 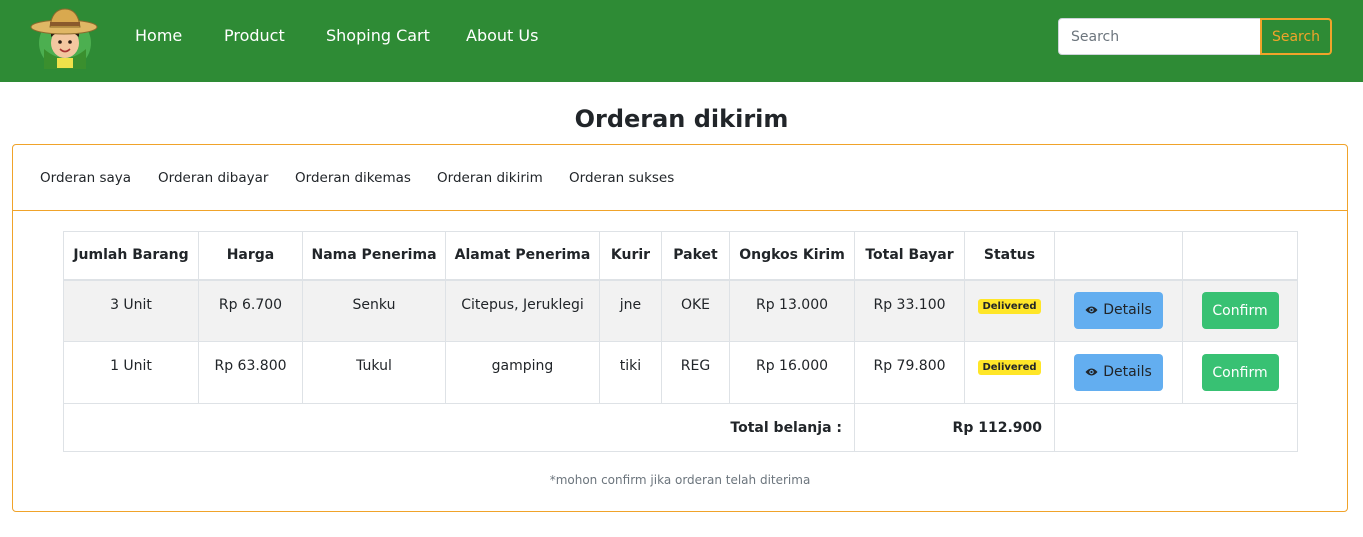 What do you see at coordinates (1296, 36) in the screenshot?
I see `search-button: Search` at bounding box center [1296, 36].